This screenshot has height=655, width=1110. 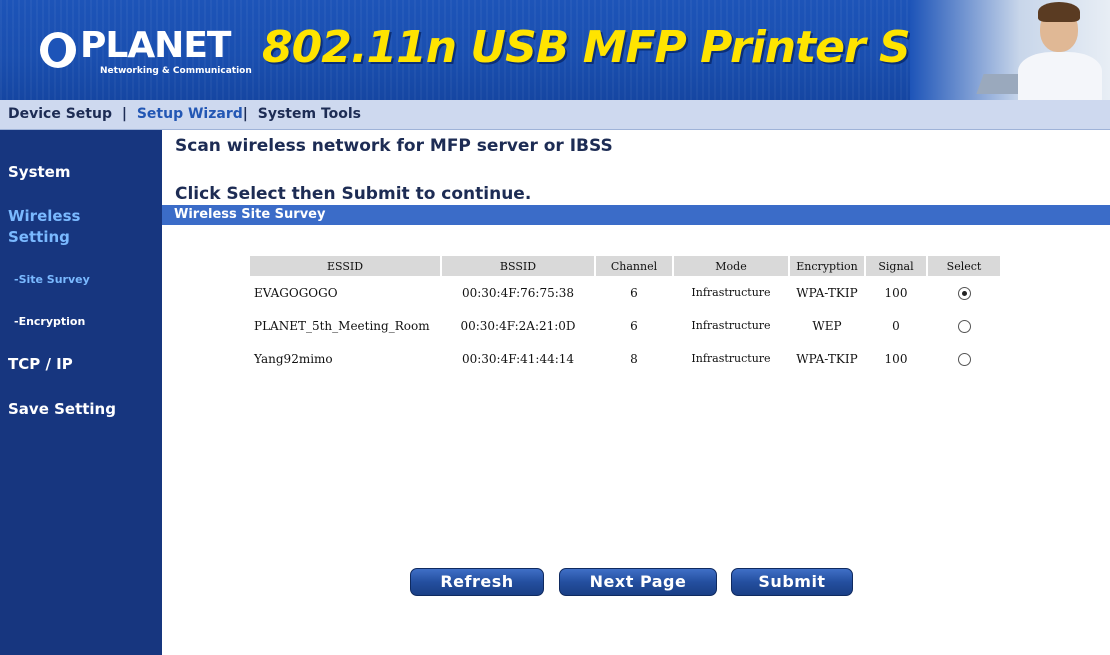 I want to click on cell-encryption: WEP, so click(x=827, y=325).